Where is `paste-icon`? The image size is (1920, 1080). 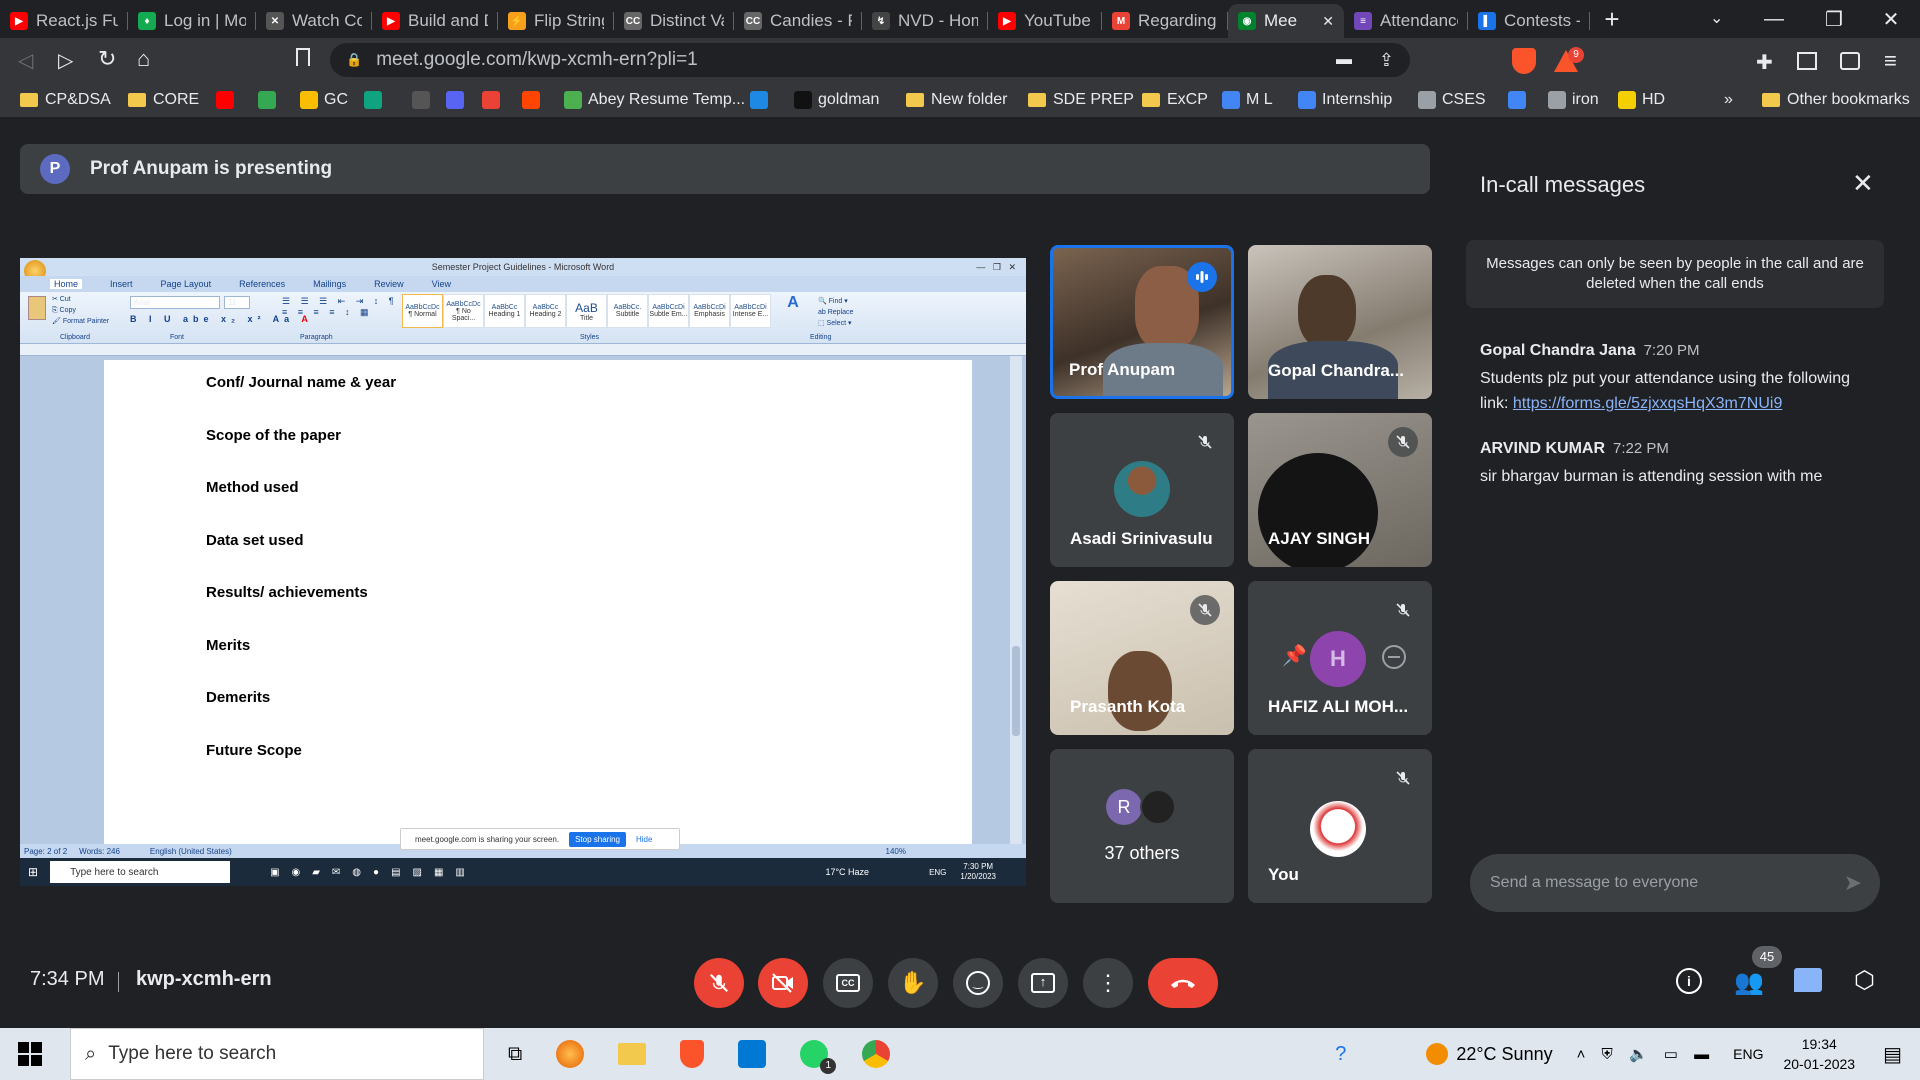
paste-icon is located at coordinates (37, 308).